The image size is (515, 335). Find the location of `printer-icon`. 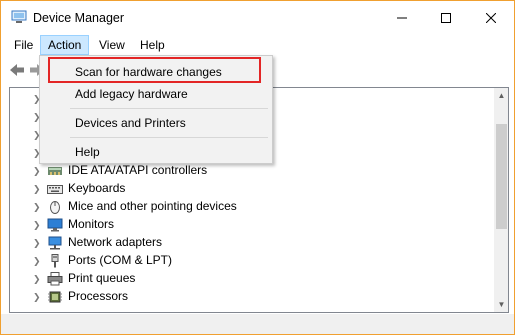

printer-icon is located at coordinates (55, 279).